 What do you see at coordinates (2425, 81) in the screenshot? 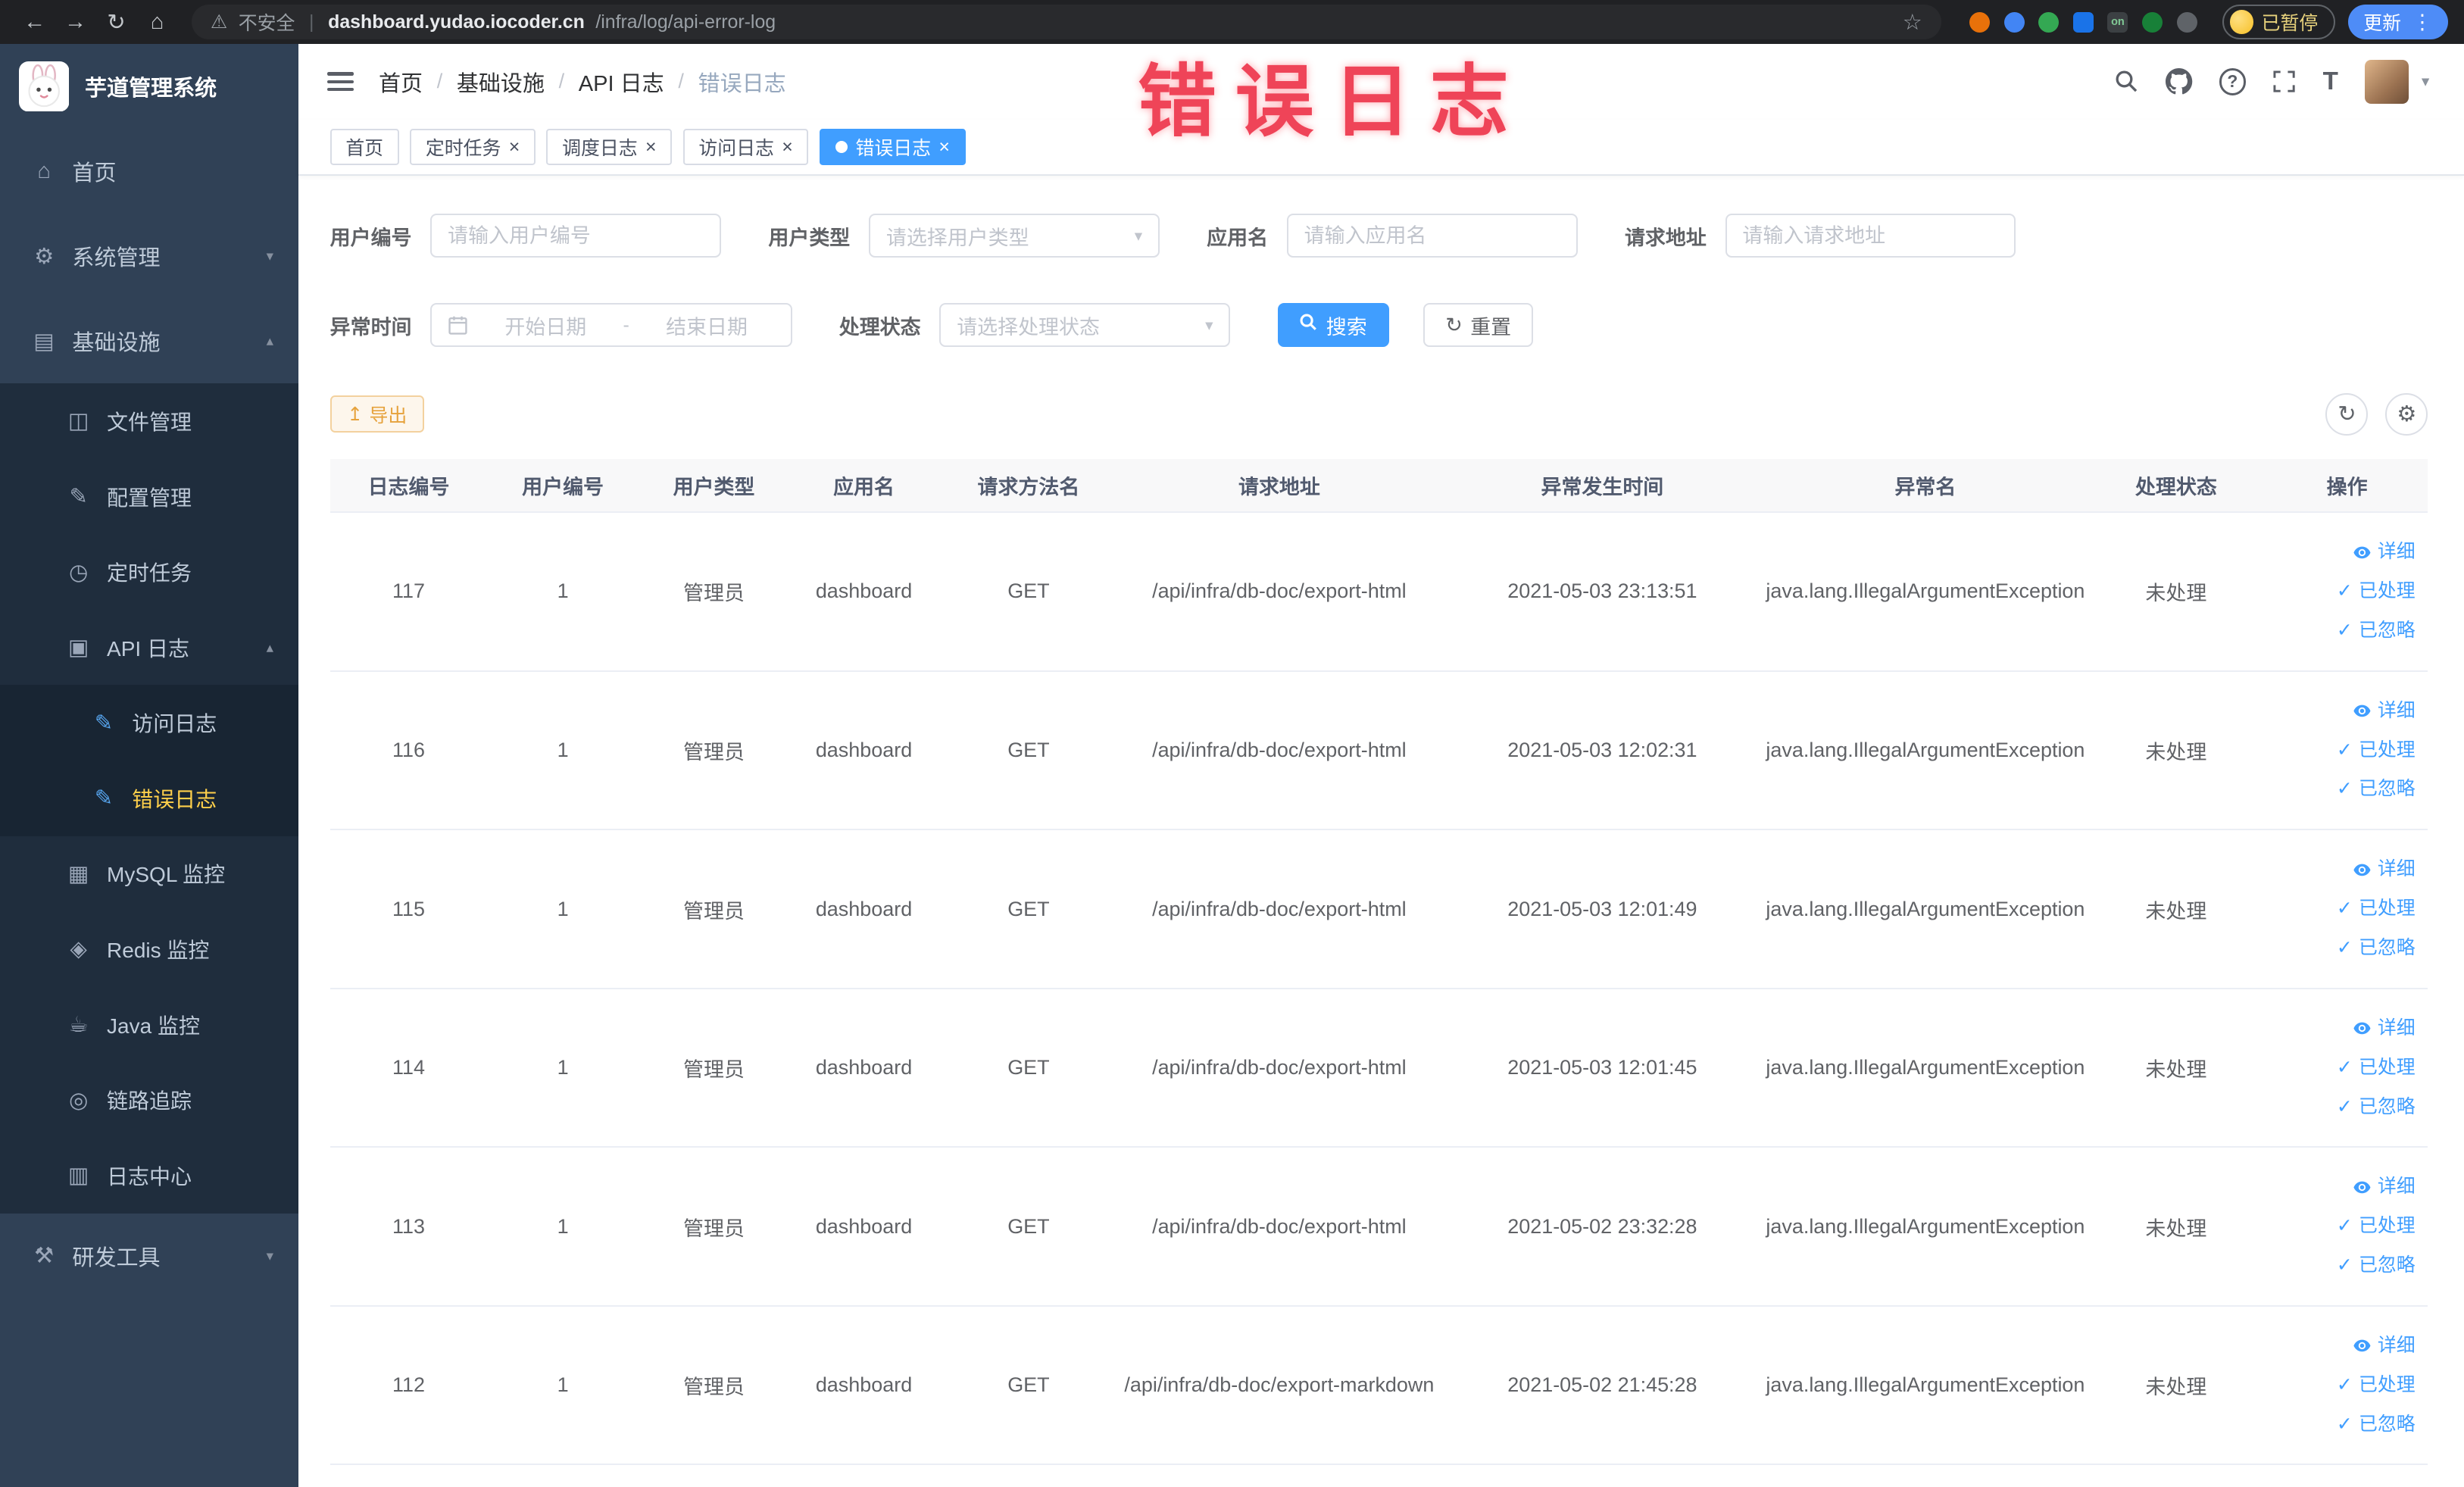
I see `chevron-down-icon: ▾` at bounding box center [2425, 81].